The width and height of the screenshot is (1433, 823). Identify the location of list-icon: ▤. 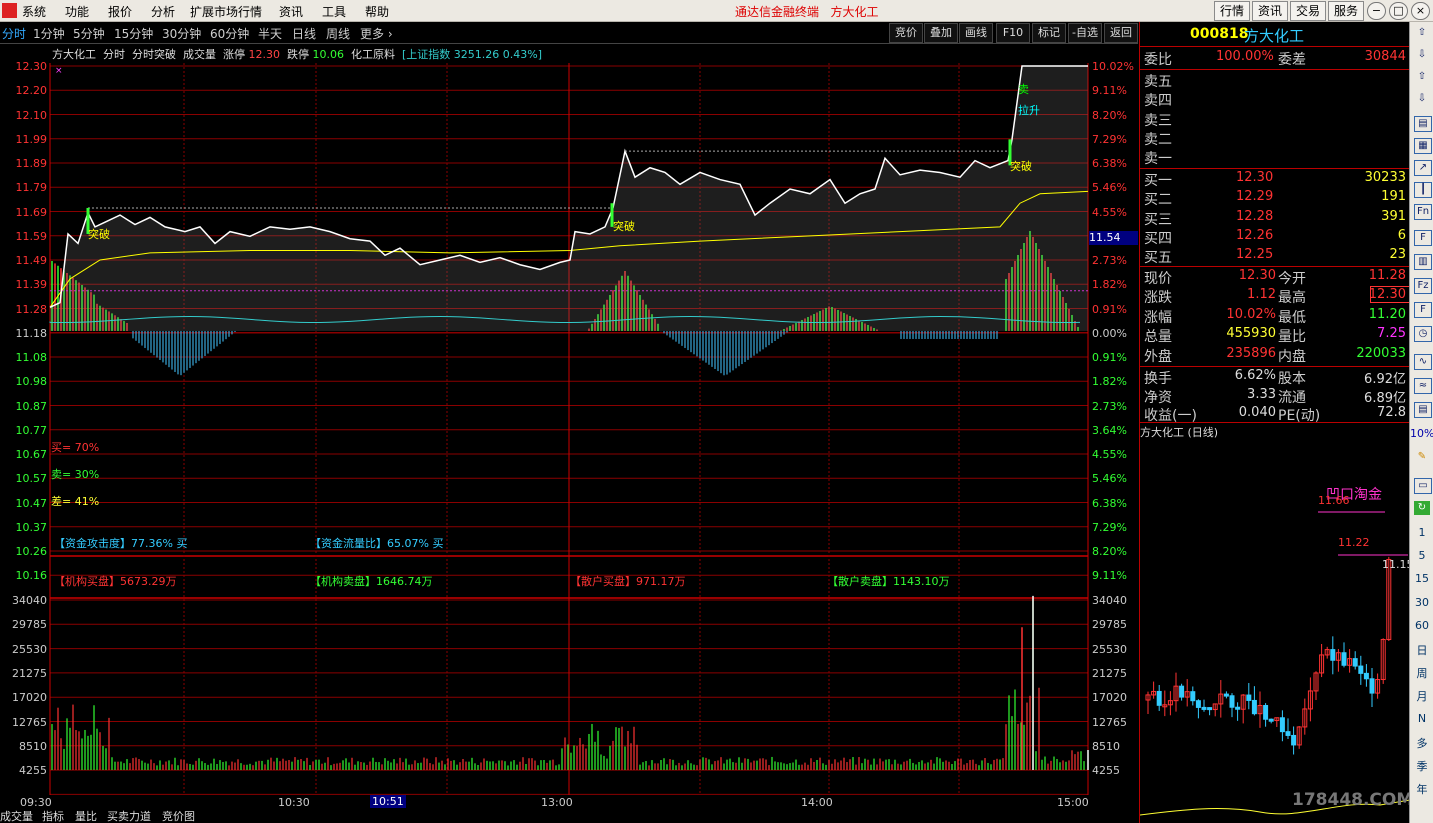
(1423, 124).